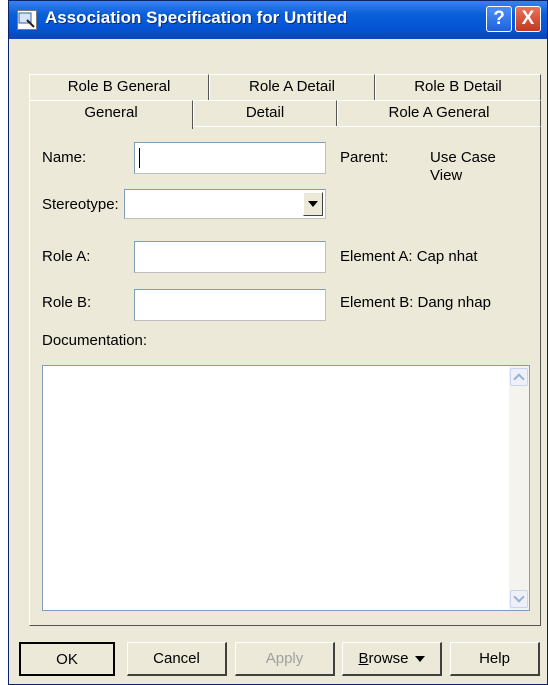 This screenshot has width=548, height=685. I want to click on window-title: Association Specification for Untitled, so click(196, 17).